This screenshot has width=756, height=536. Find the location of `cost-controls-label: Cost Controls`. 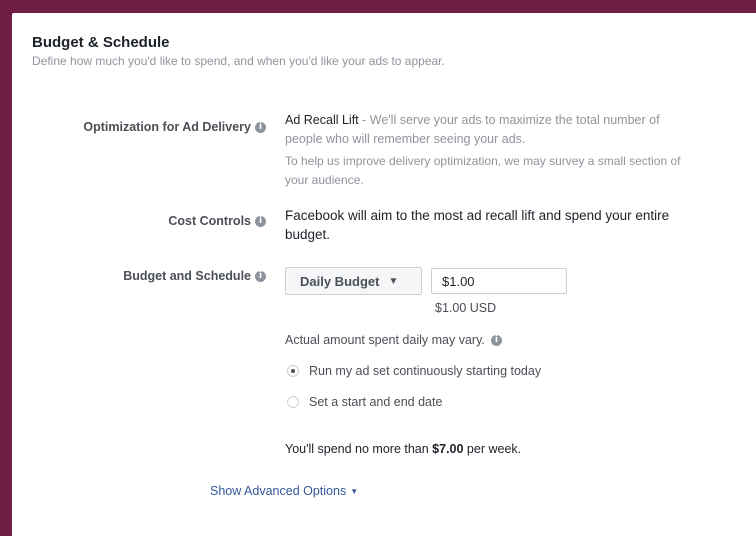

cost-controls-label: Cost Controls is located at coordinates (209, 221).